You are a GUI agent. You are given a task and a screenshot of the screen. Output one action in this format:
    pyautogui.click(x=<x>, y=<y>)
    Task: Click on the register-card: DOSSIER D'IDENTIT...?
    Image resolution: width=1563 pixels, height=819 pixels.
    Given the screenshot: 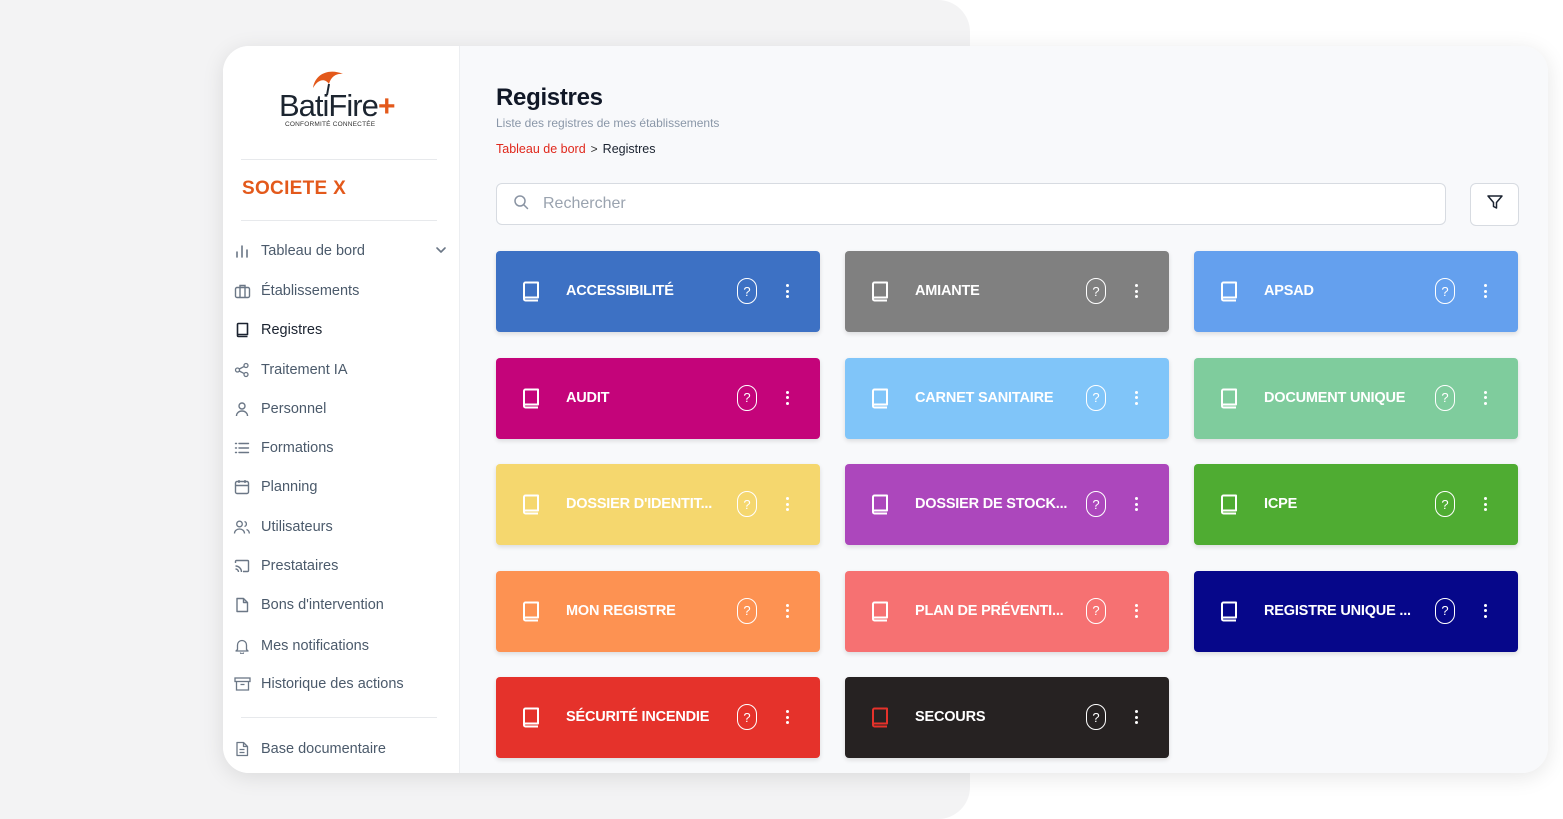 What is the action you would take?
    pyautogui.click(x=658, y=504)
    